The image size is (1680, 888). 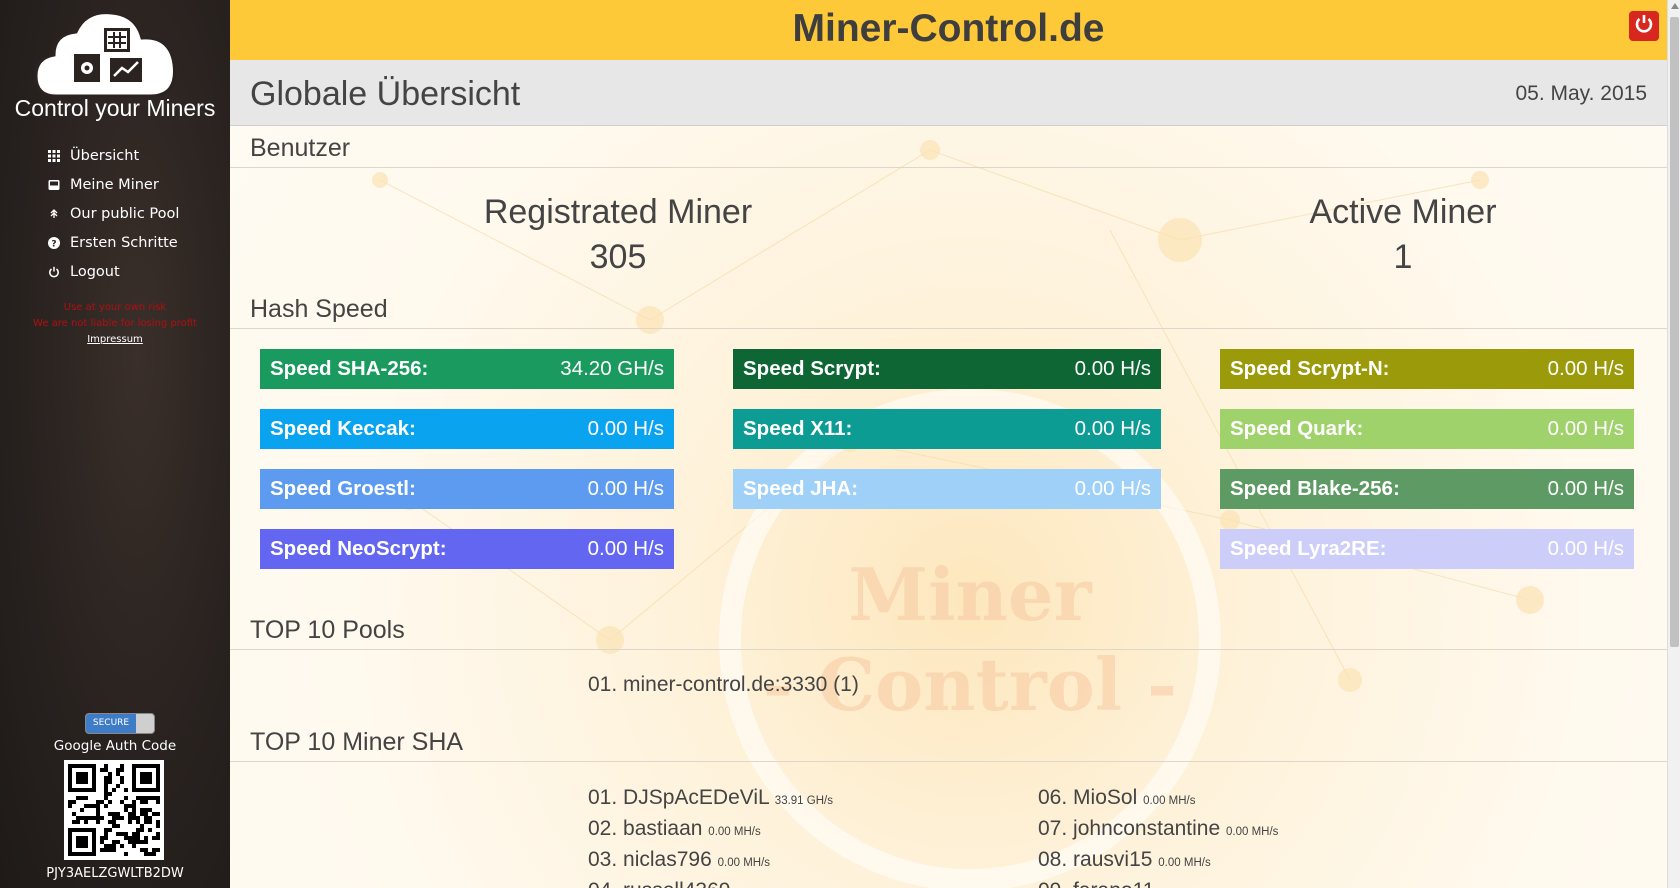 I want to click on miner-rank: 04., so click(x=602, y=883).